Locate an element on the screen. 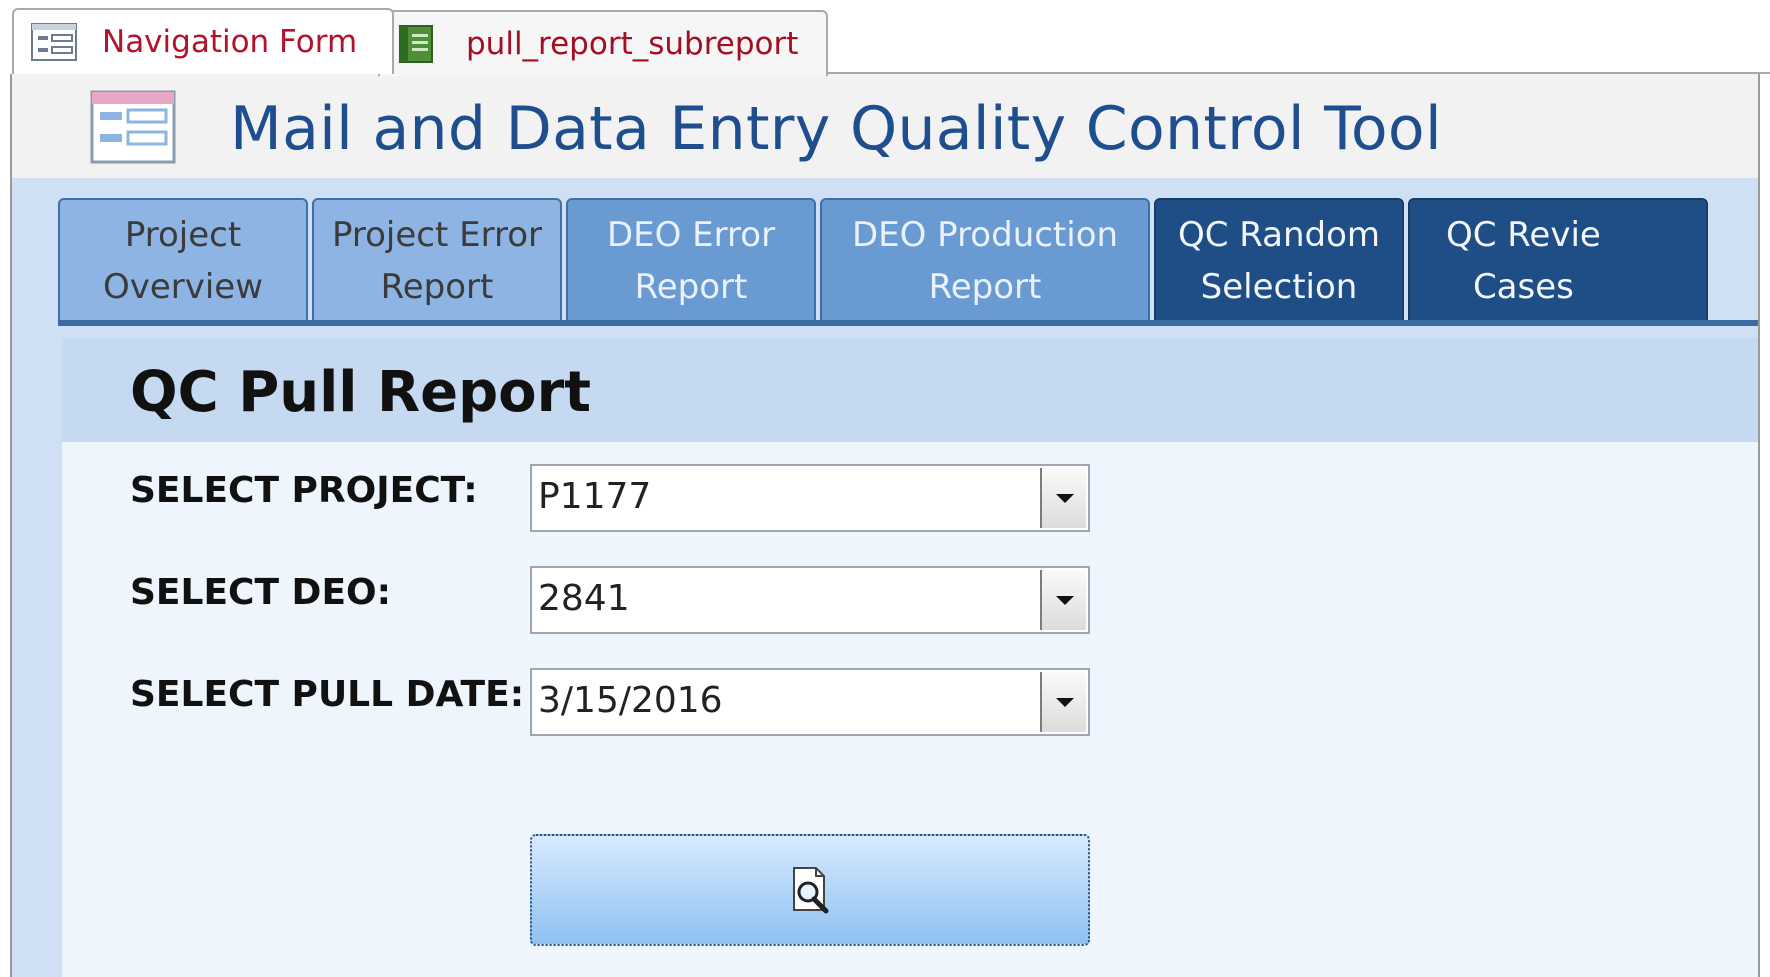 The height and width of the screenshot is (977, 1770). nav-tab-label: QC Random Selection is located at coordinates (1279, 261).